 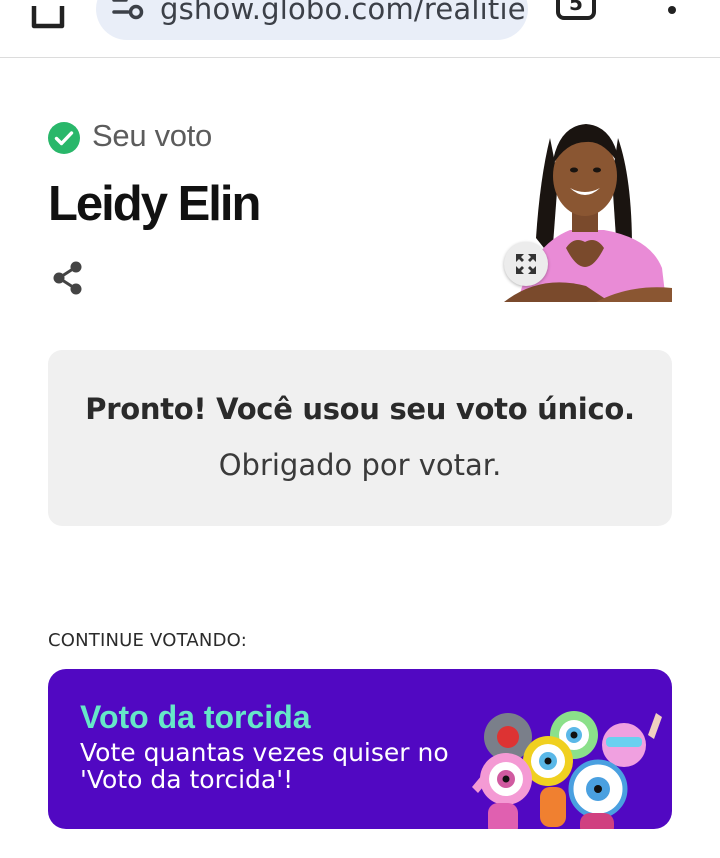 I want to click on candidate-name: Leidy Elin, so click(x=154, y=204).